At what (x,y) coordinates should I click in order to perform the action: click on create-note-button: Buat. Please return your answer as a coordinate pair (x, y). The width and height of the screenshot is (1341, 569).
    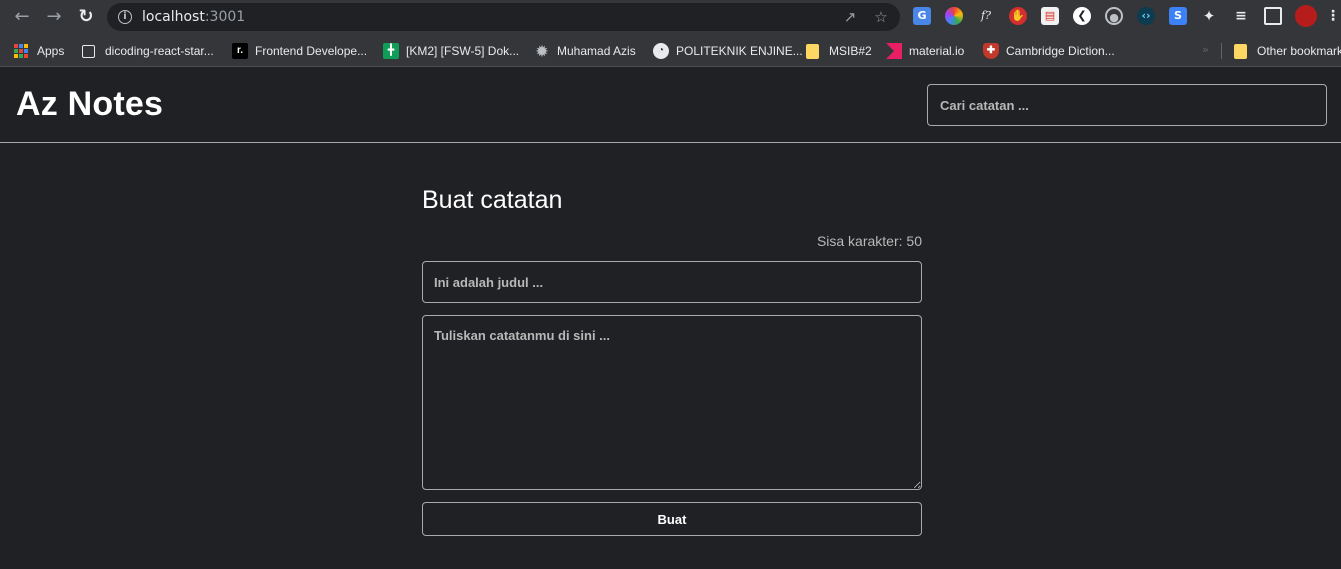
    Looking at the image, I should click on (672, 519).